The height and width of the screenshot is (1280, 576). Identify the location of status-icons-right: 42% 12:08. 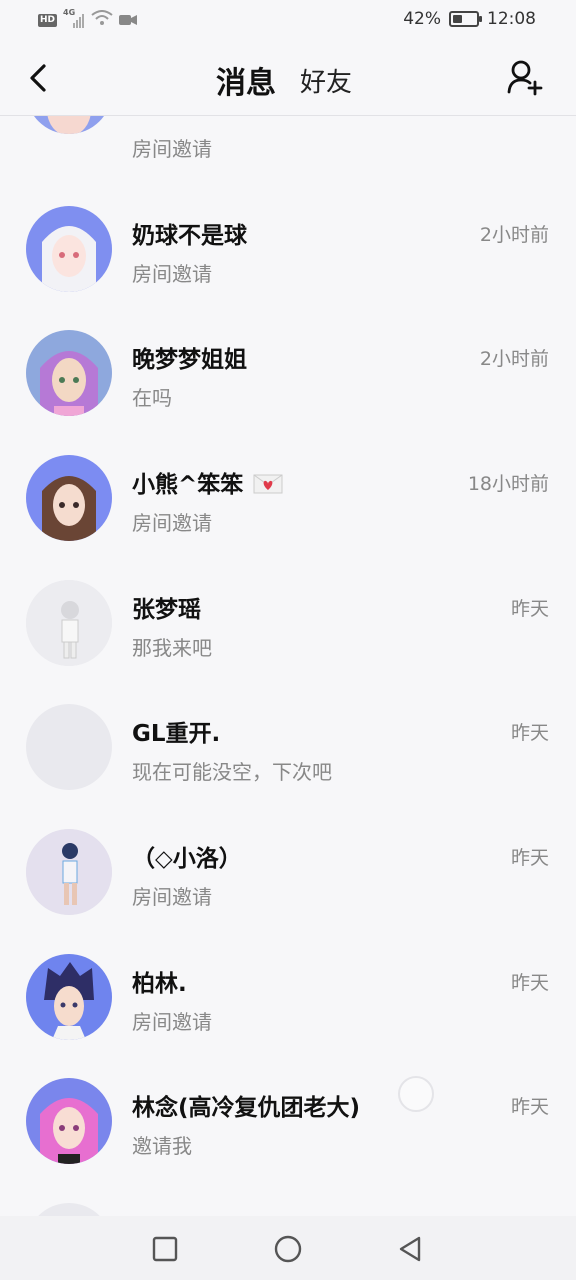
(469, 19).